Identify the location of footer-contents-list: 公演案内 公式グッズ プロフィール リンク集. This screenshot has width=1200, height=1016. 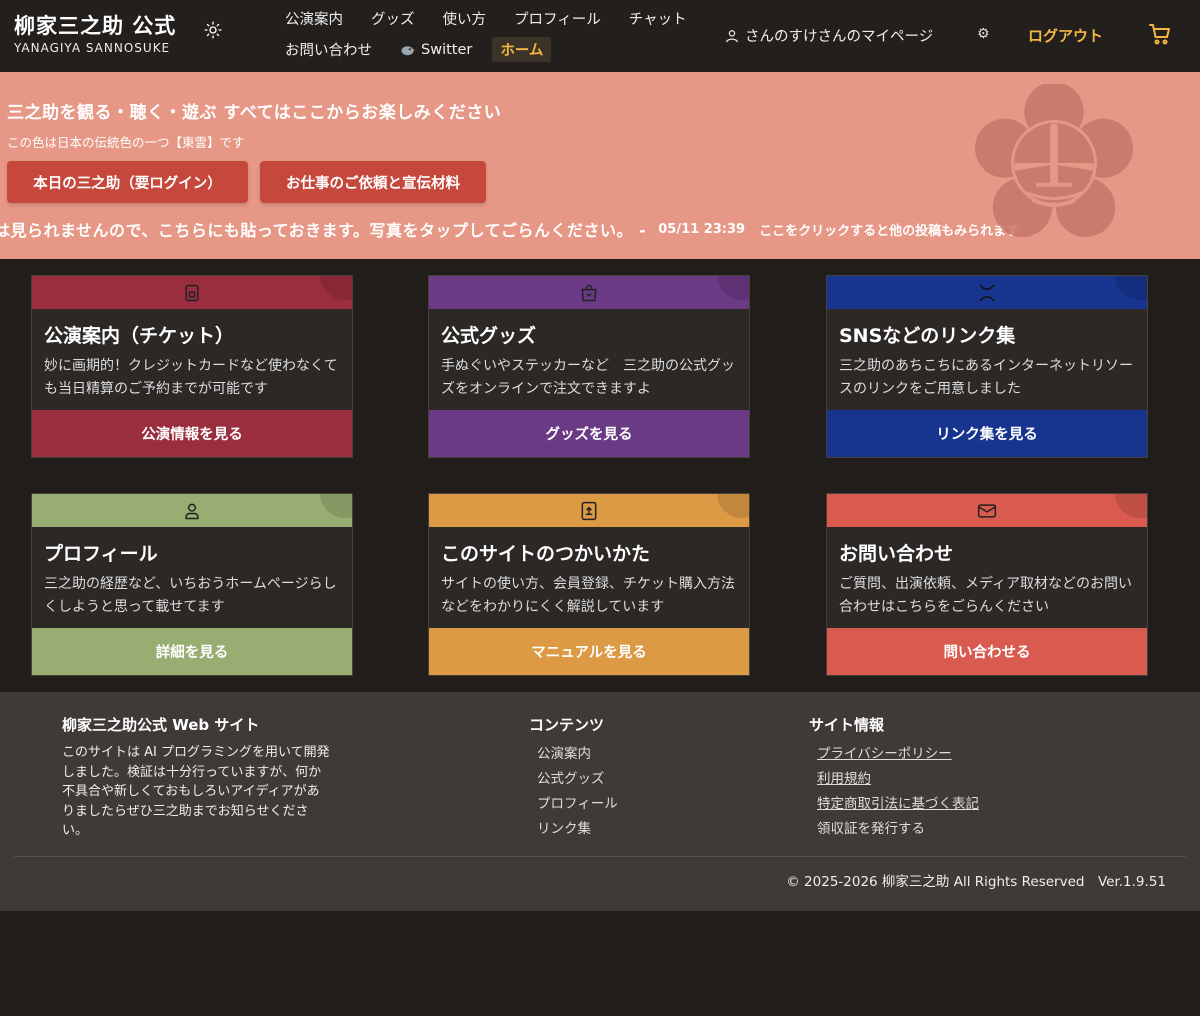
(577, 792).